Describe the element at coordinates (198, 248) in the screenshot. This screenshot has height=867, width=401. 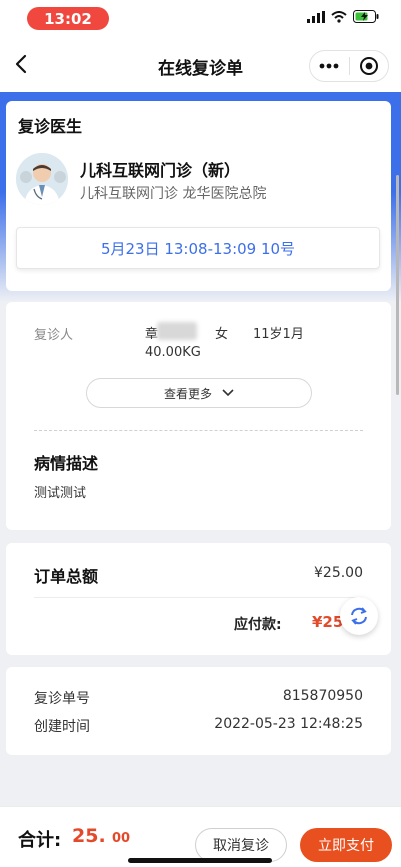
I see `appointment-slot: 5月23日 13:08-13:09 10号` at that location.